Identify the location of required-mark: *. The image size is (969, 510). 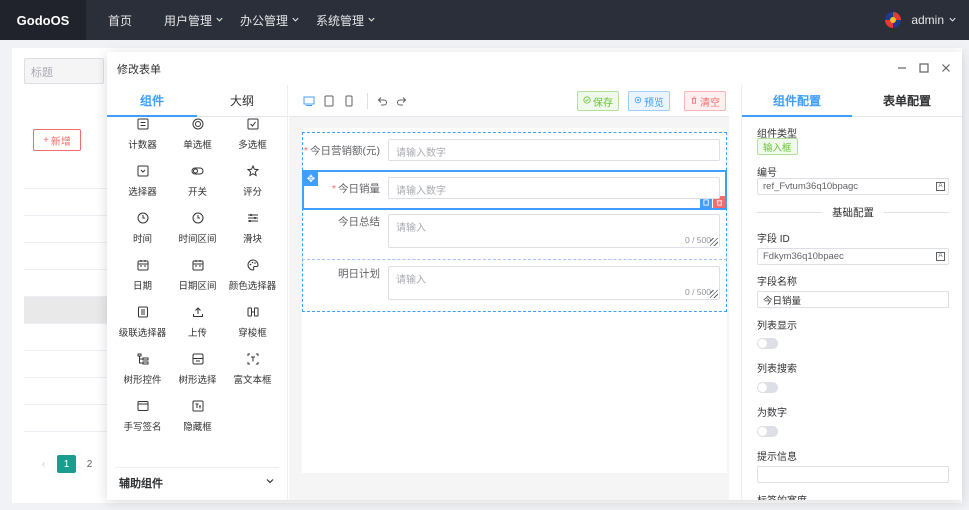
(333, 189).